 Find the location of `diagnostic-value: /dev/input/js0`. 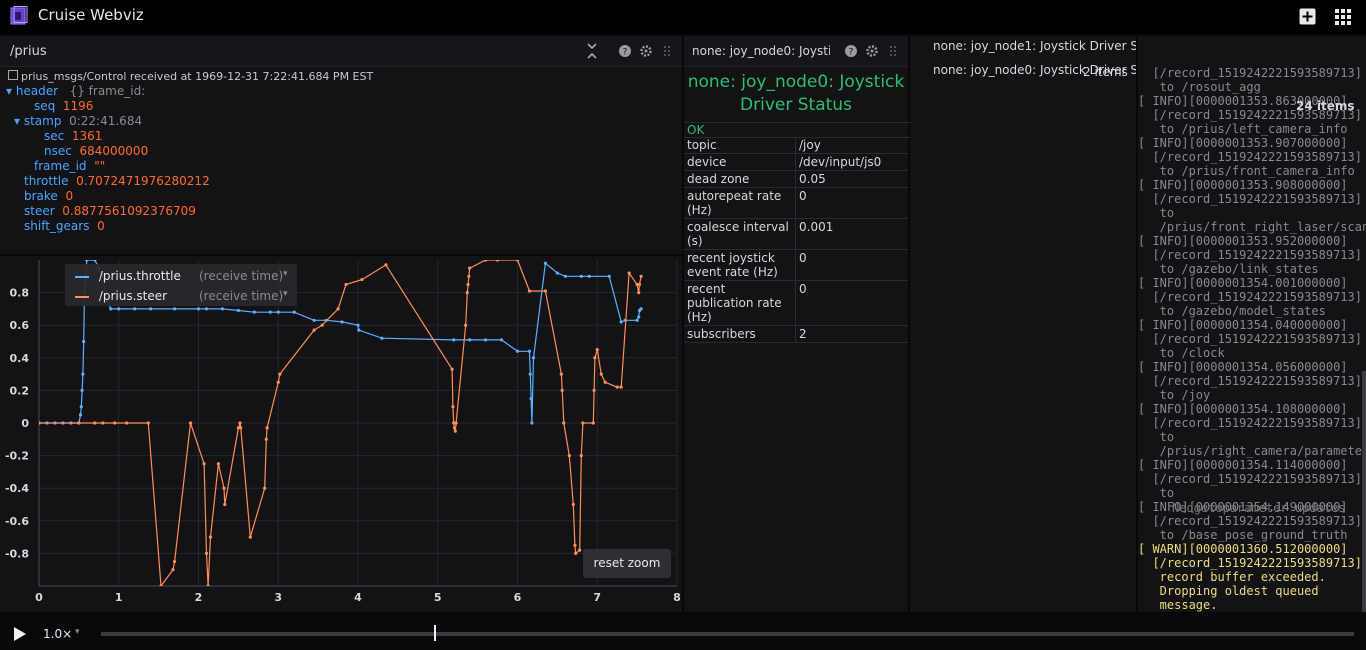

diagnostic-value: /dev/input/js0 is located at coordinates (851, 162).